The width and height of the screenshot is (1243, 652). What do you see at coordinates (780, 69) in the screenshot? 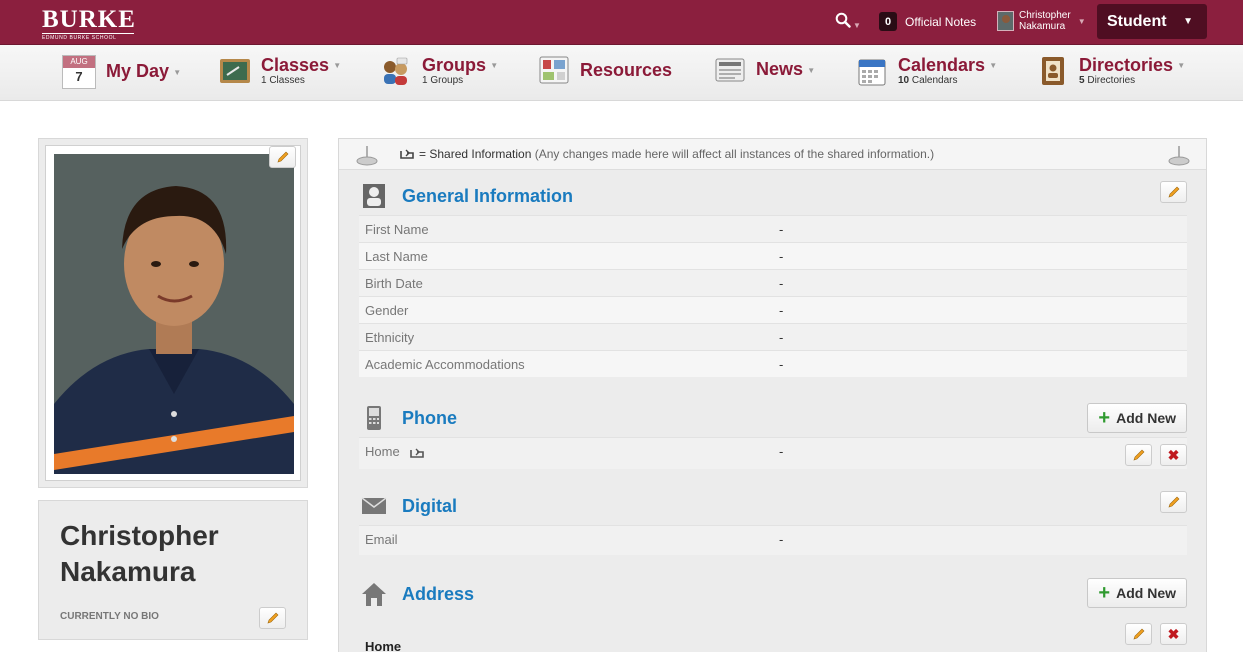
I see `nav-news-label: News` at bounding box center [780, 69].